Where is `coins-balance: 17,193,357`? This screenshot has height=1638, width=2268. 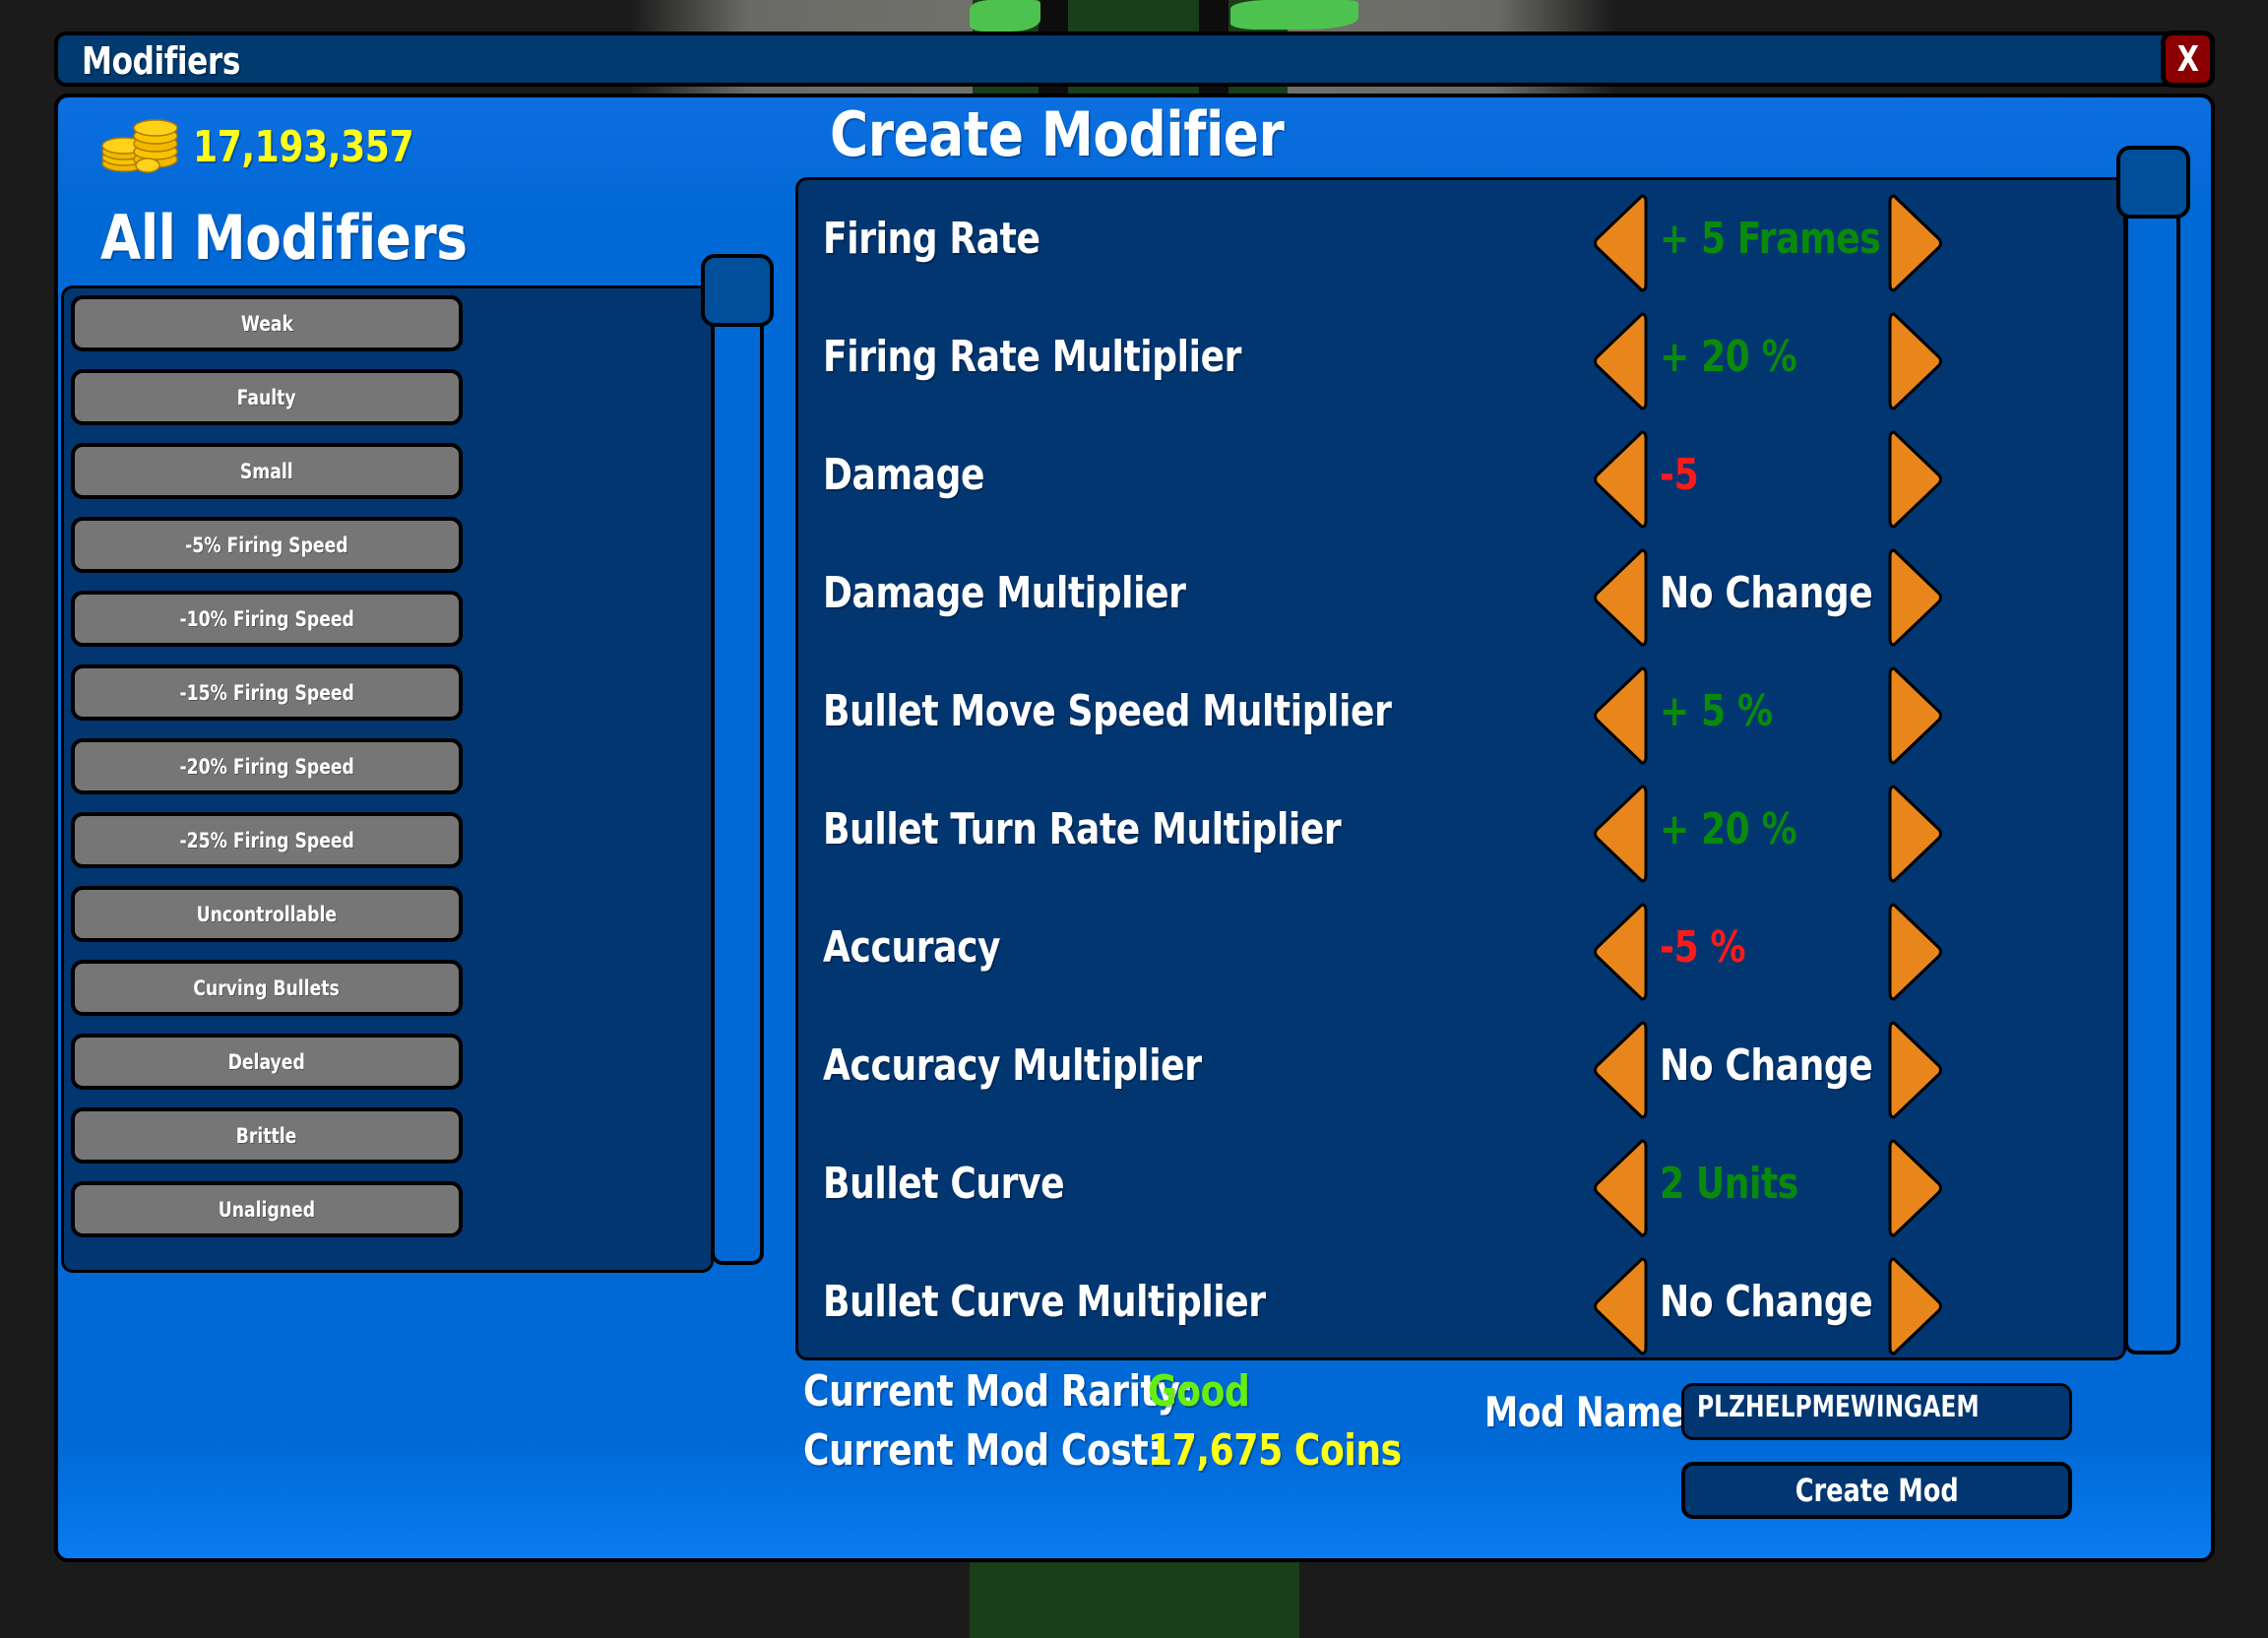
coins-balance: 17,193,357 is located at coordinates (303, 147).